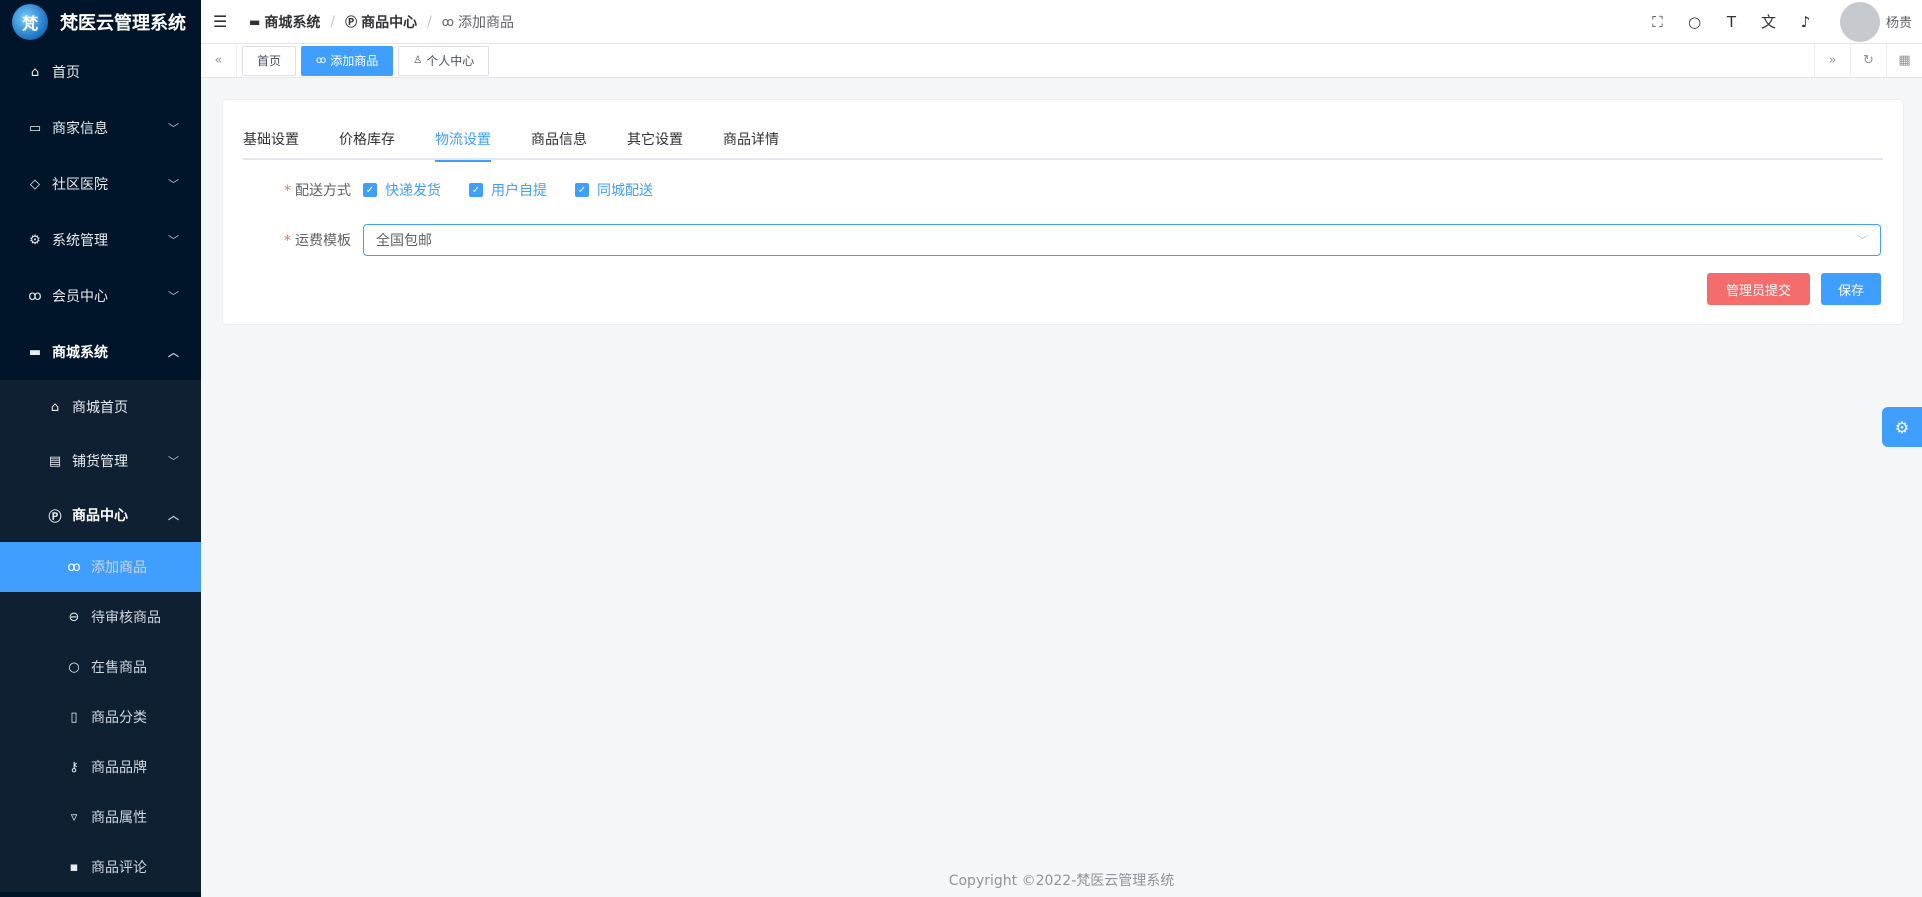 The height and width of the screenshot is (897, 1922). Describe the element at coordinates (1851, 289) in the screenshot. I see `save-button: 保存` at that location.